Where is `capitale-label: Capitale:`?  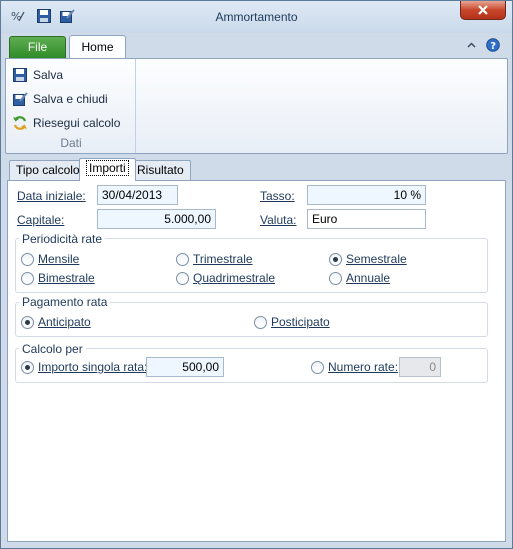
capitale-label: Capitale: is located at coordinates (41, 220).